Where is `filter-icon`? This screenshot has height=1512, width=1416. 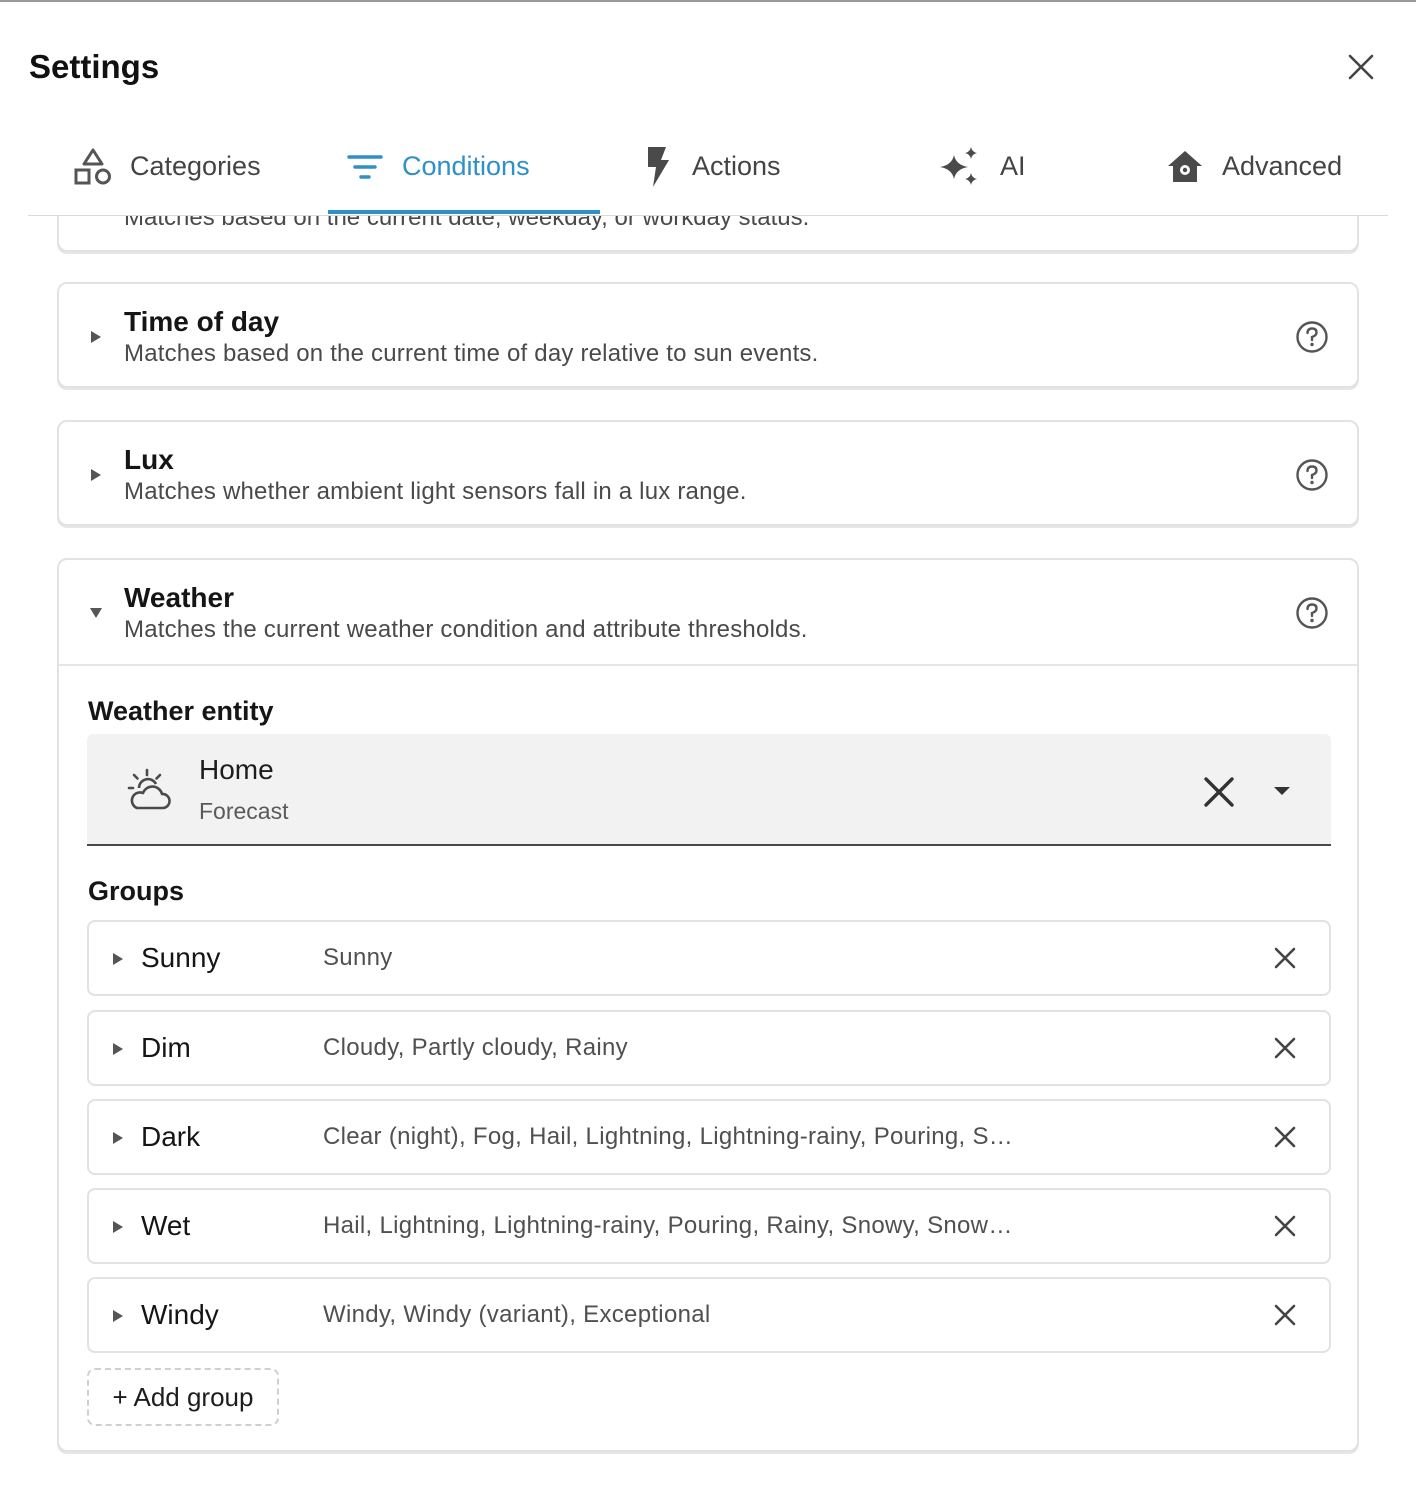
filter-icon is located at coordinates (365, 166).